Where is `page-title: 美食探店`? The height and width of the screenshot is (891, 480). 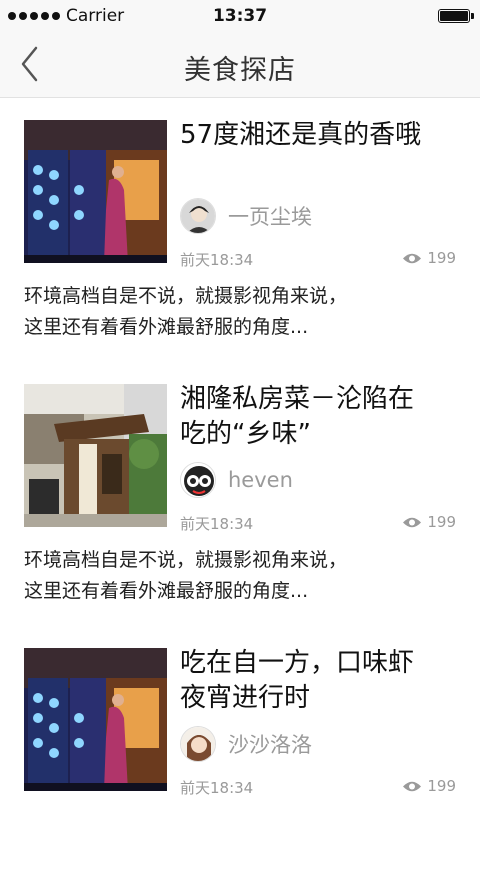 page-title: 美食探店 is located at coordinates (240, 70).